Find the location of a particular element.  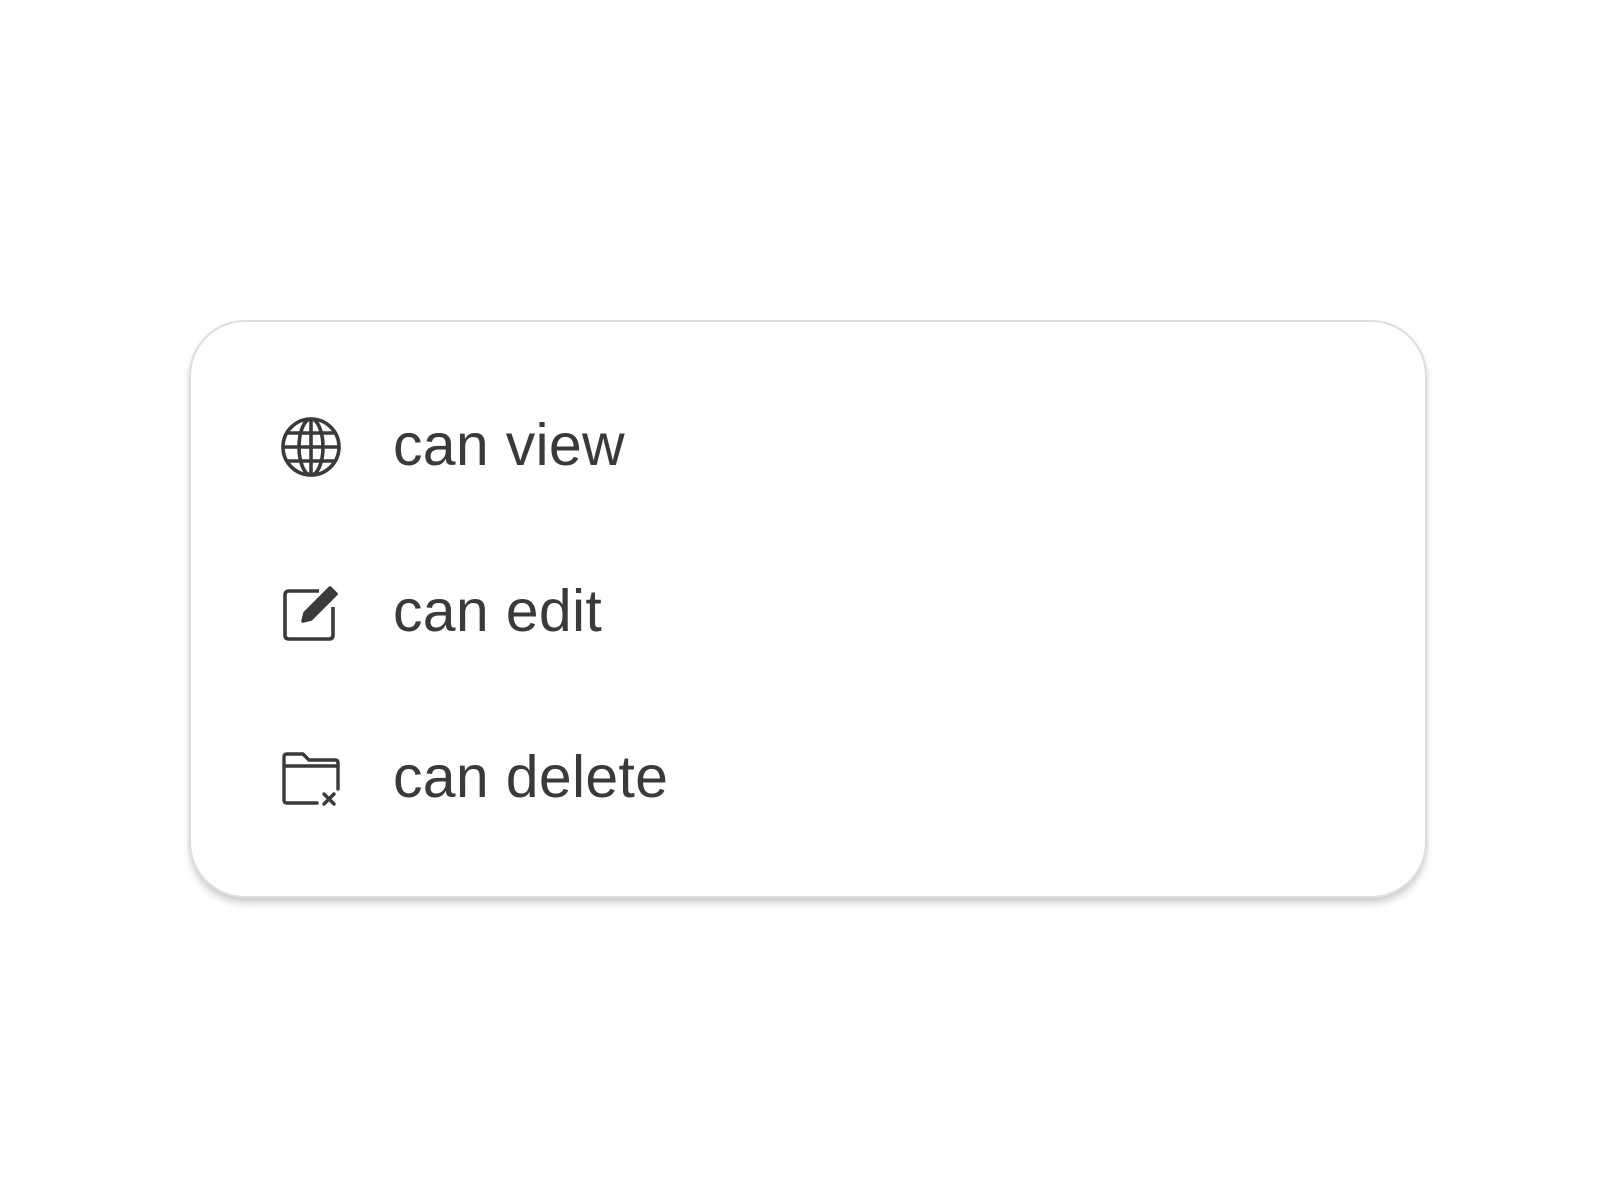

edit-icon is located at coordinates (311, 613).